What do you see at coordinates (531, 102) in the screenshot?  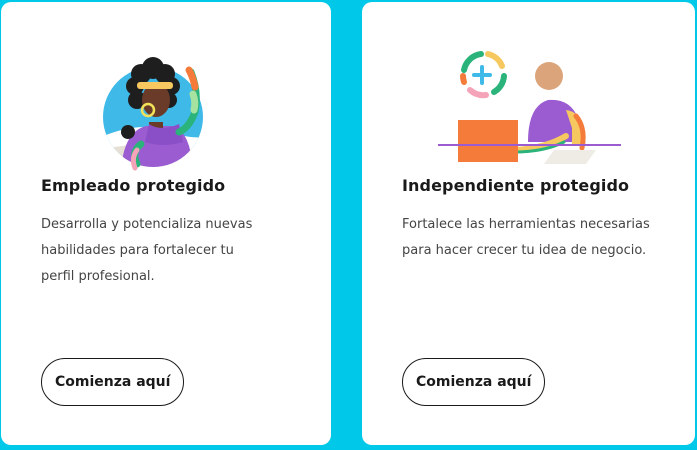 I see `freelancer-illustration` at bounding box center [531, 102].